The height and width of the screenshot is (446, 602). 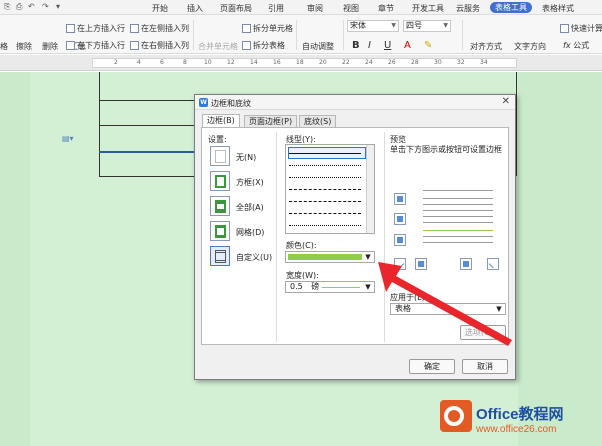 What do you see at coordinates (231, 103) in the screenshot?
I see `dialog-title: 边框和底纹` at bounding box center [231, 103].